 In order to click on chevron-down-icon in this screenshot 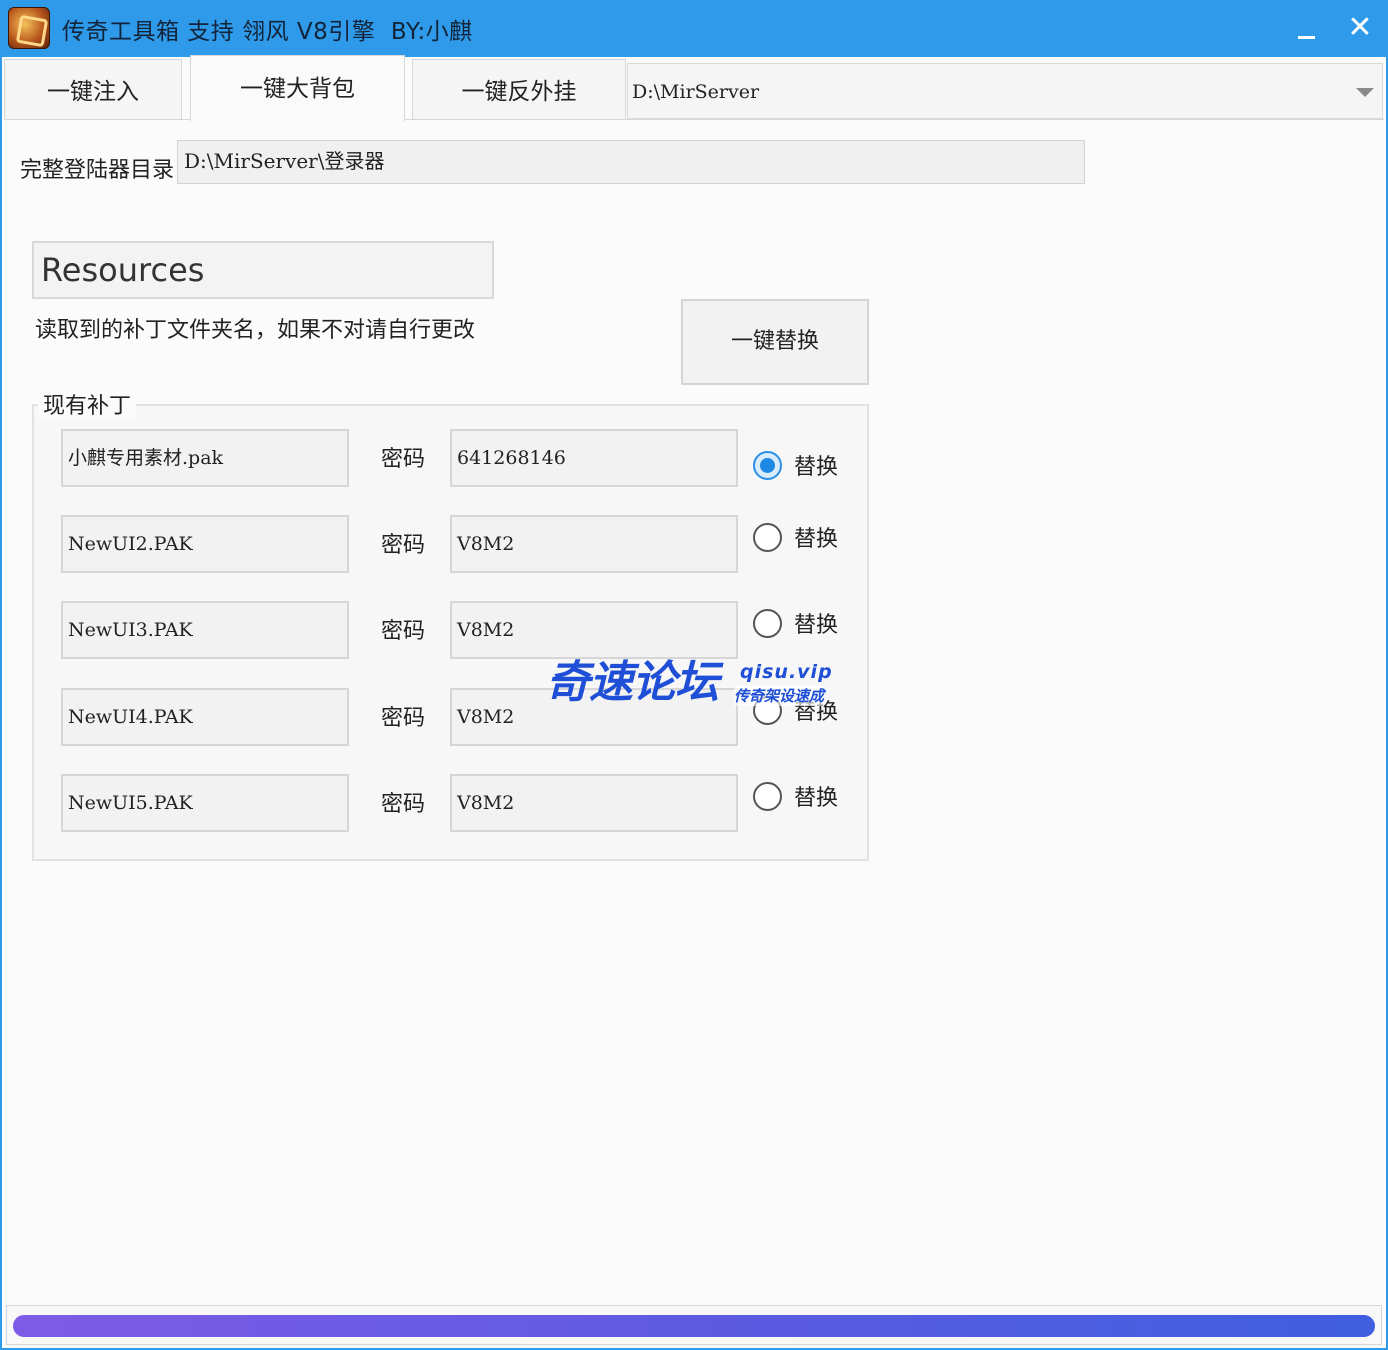, I will do `click(1365, 92)`.